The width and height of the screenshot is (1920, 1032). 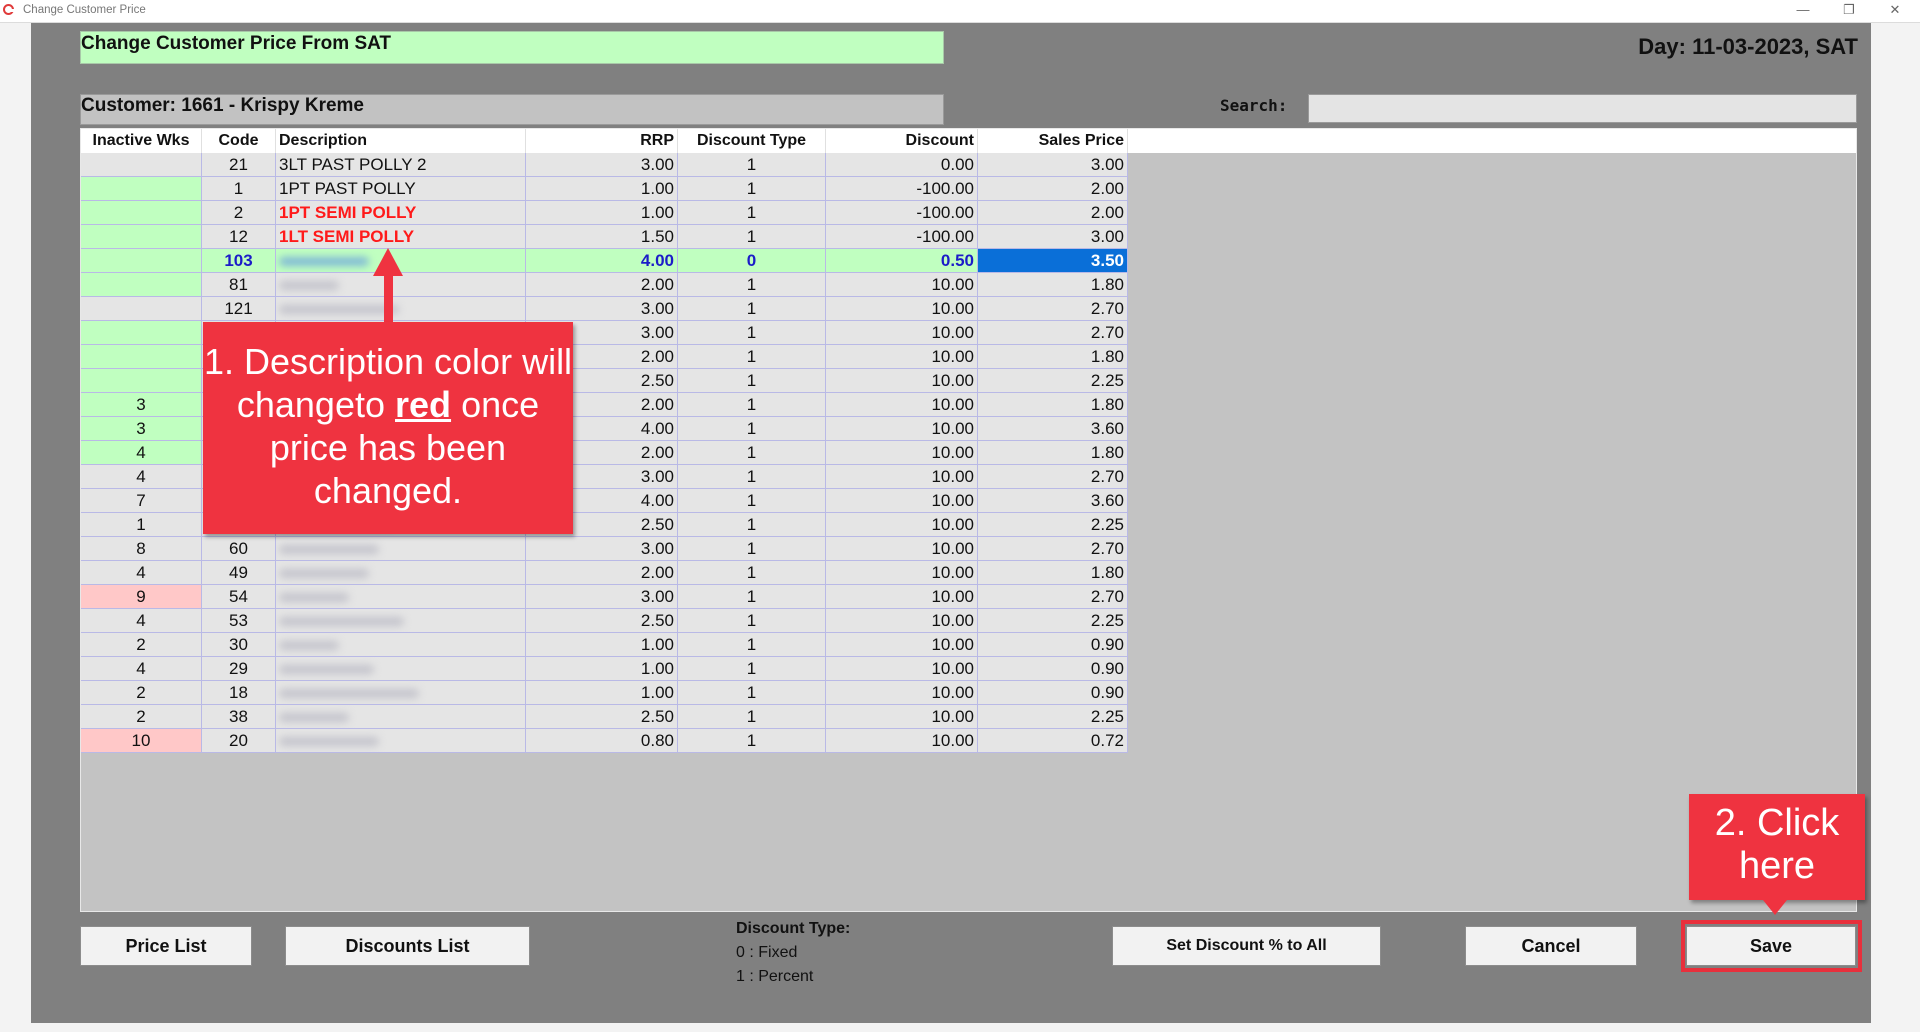 I want to click on cell-description: 1LT SEMI POLLY, so click(x=400, y=236).